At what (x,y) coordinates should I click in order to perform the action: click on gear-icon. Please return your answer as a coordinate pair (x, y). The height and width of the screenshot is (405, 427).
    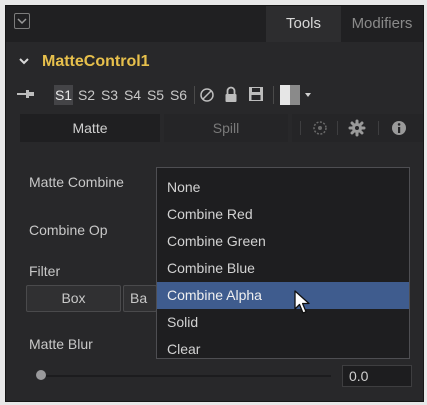
    Looking at the image, I should click on (357, 128).